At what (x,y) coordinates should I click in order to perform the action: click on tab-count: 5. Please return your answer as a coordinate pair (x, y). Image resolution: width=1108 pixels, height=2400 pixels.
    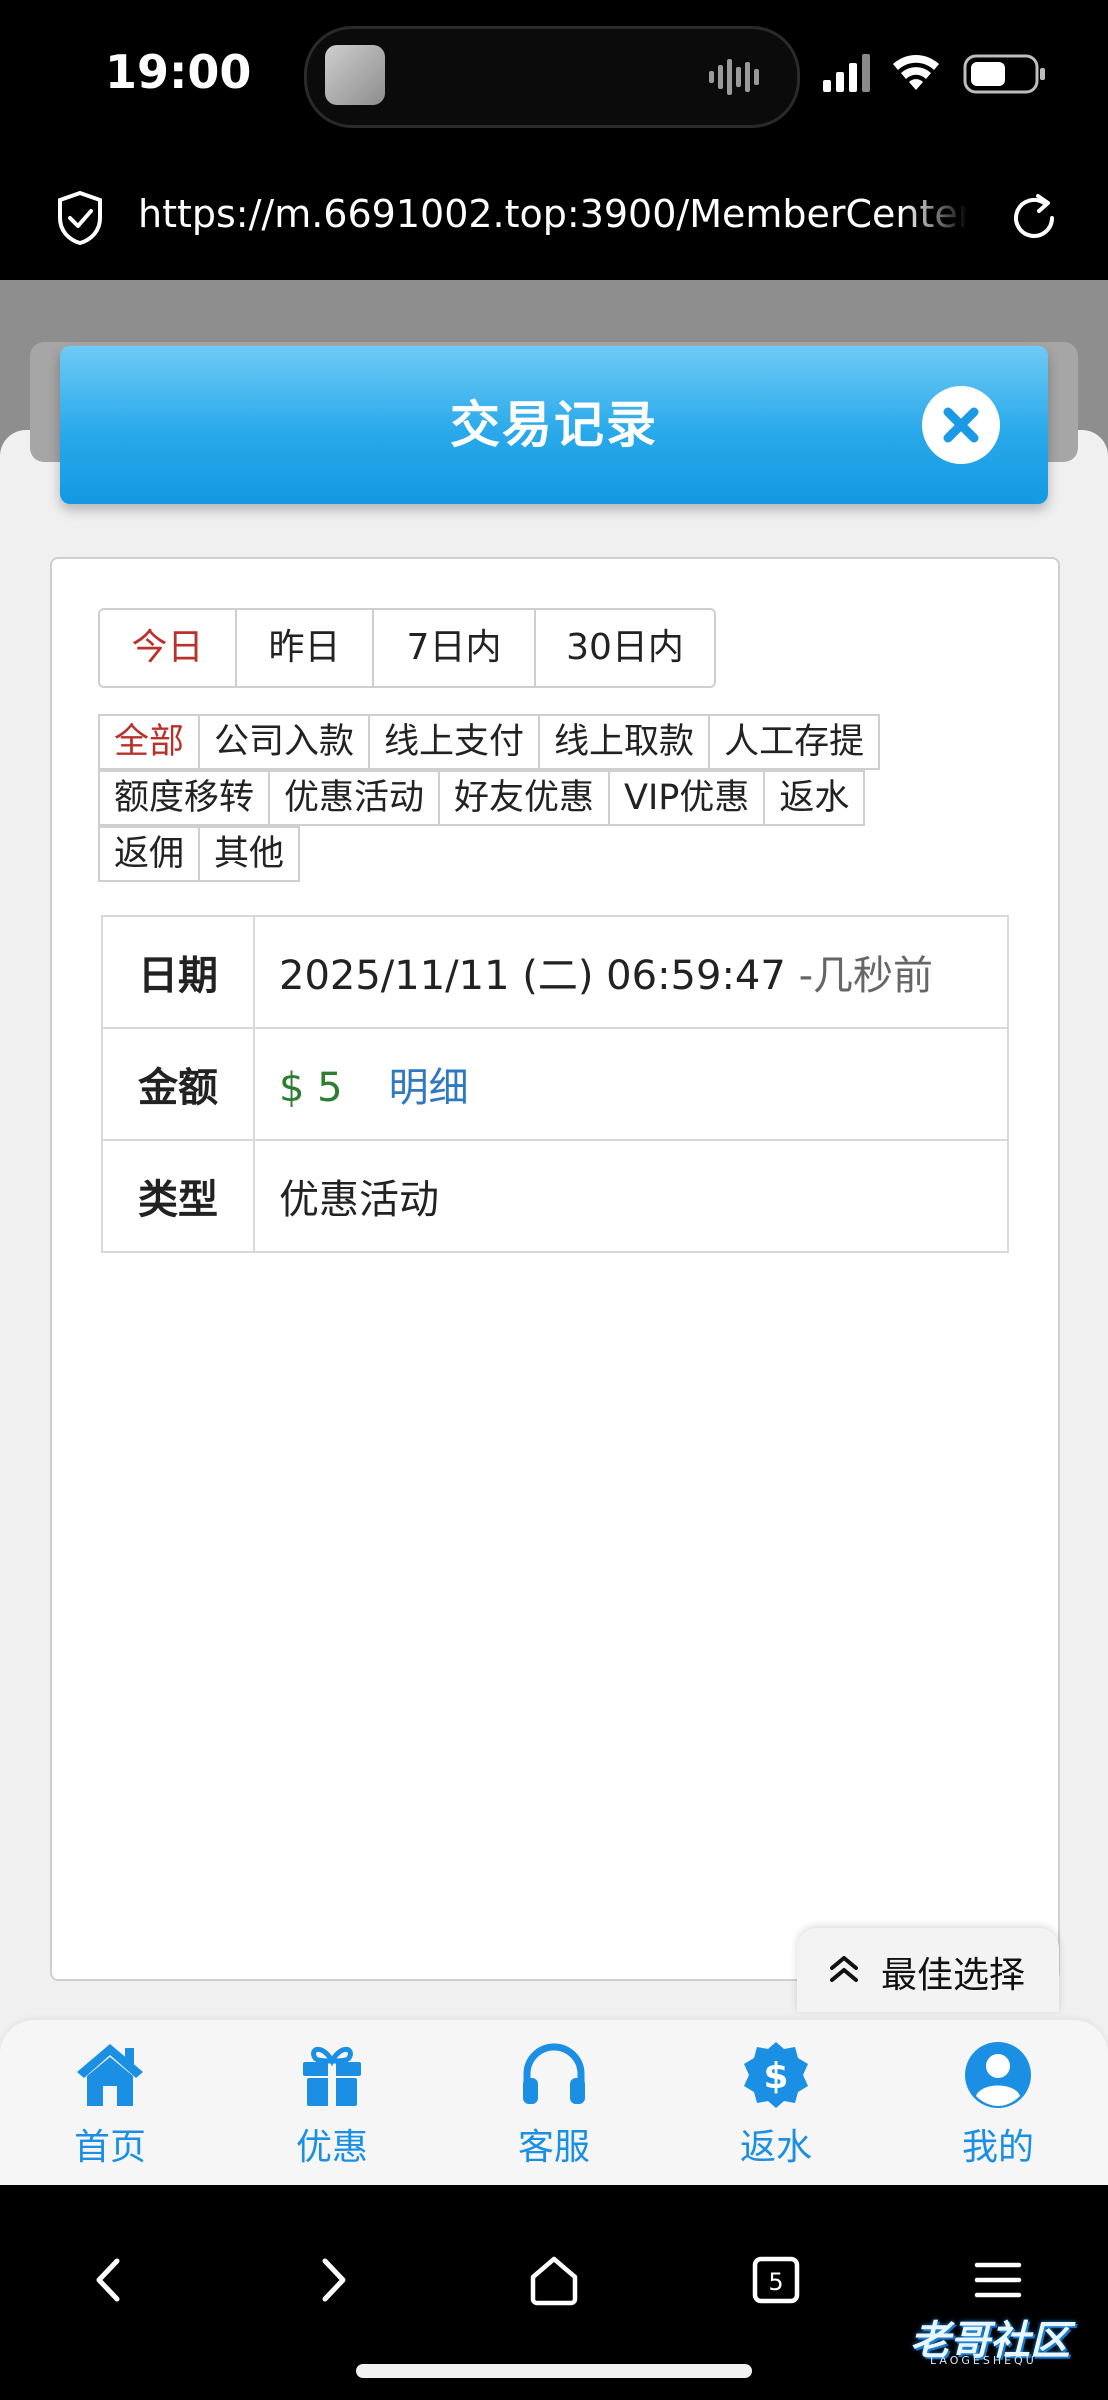
    Looking at the image, I should click on (775, 2282).